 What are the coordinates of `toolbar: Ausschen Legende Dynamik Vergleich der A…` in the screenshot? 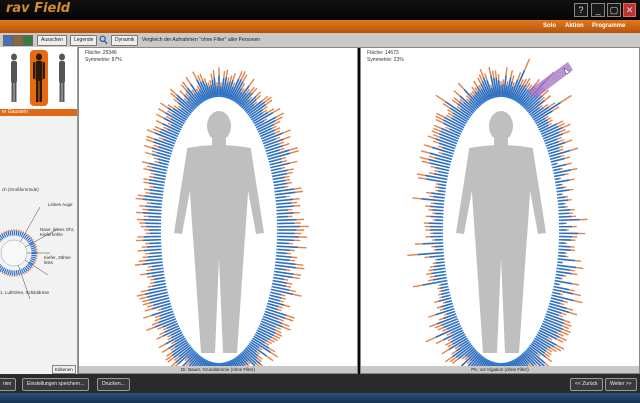 It's located at (320, 40).